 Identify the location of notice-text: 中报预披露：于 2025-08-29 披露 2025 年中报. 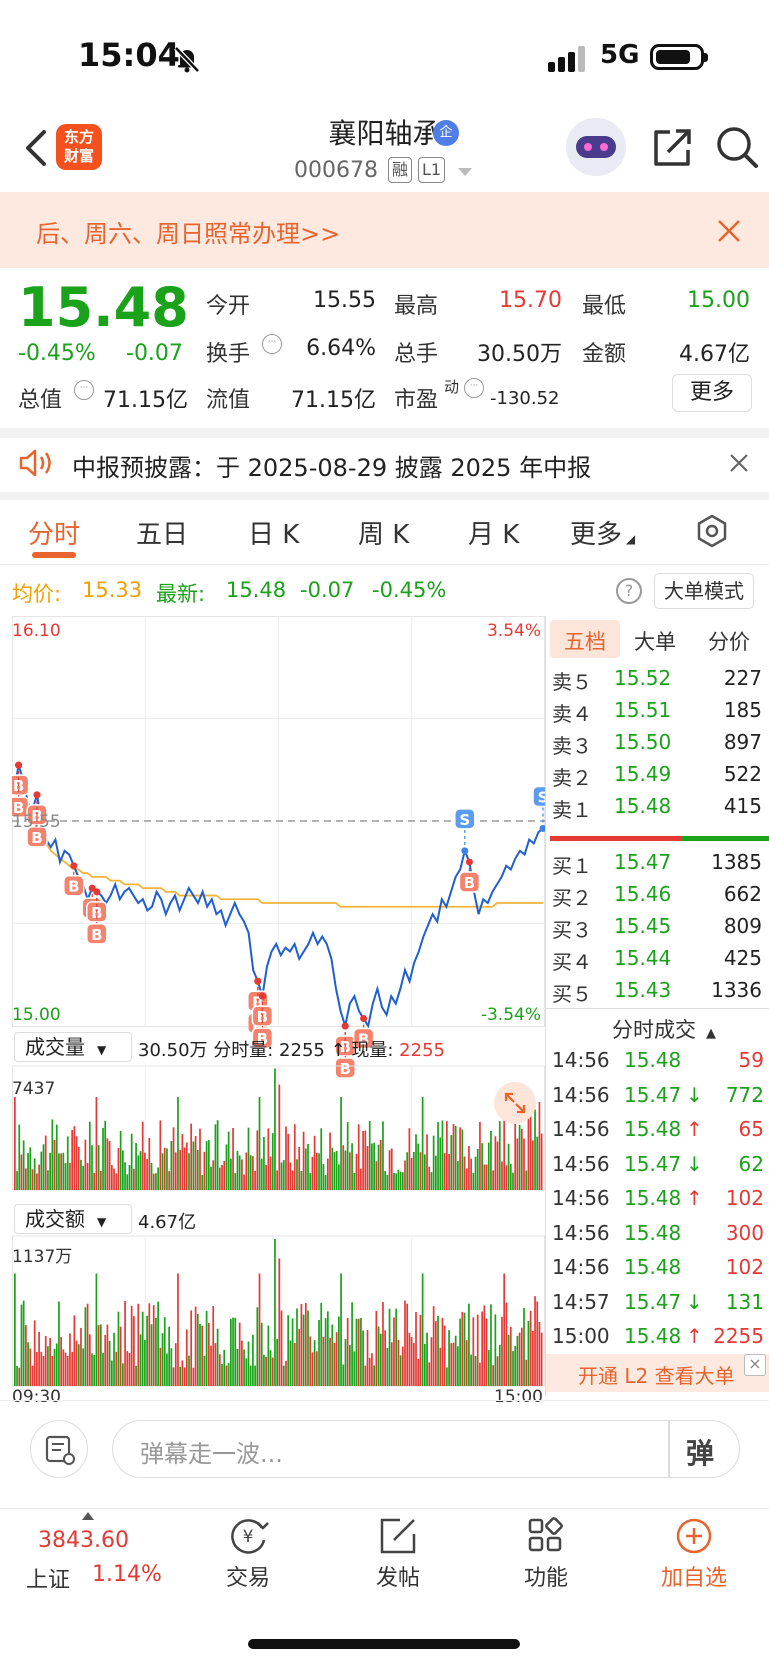
(331, 465).